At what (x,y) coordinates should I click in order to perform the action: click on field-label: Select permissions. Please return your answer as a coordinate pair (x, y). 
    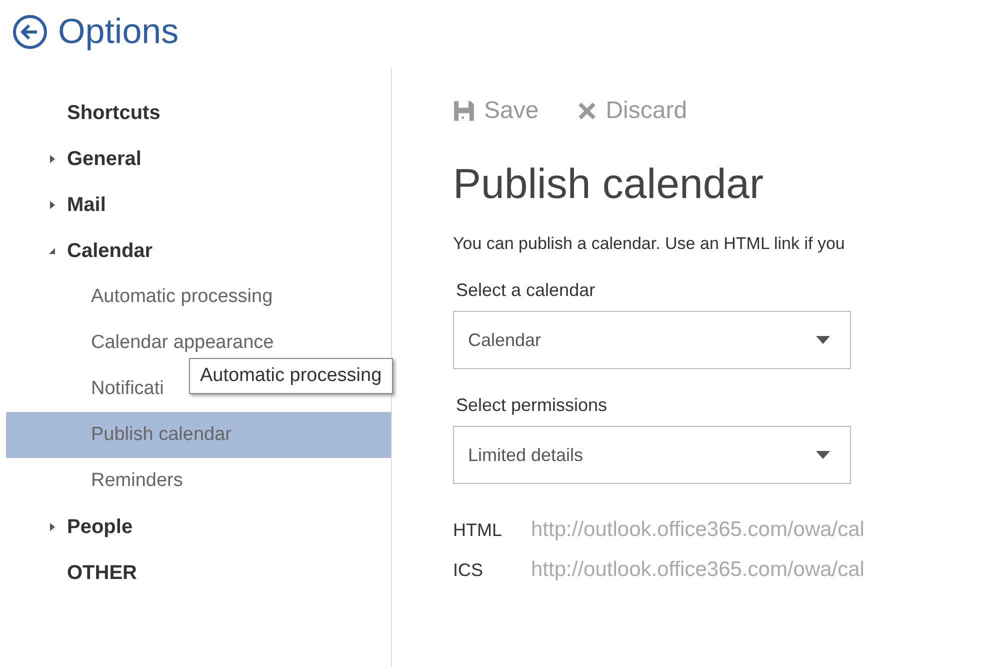
    Looking at the image, I should click on (532, 405).